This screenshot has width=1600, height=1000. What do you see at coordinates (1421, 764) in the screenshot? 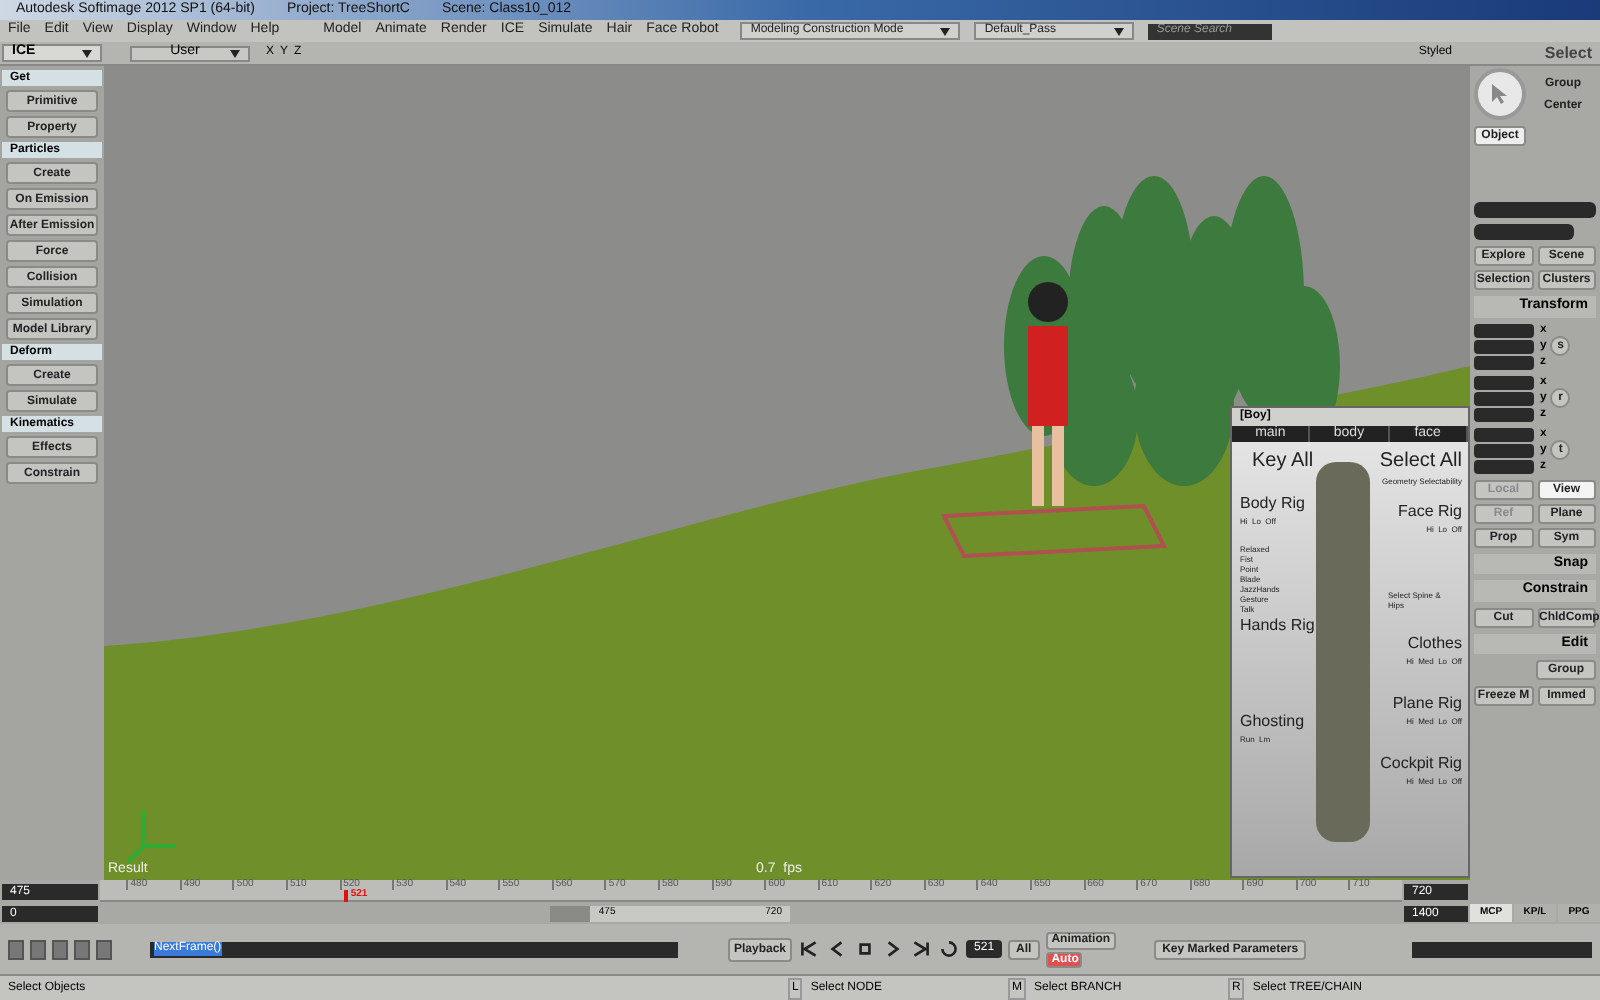
I see `rig-section-title: Cockpit Rig` at bounding box center [1421, 764].